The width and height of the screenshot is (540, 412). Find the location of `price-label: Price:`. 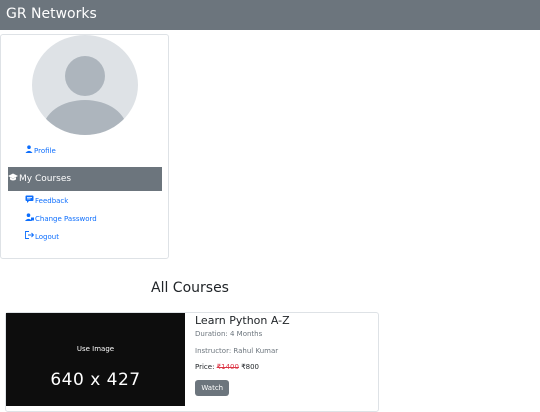

price-label: Price: is located at coordinates (205, 367).